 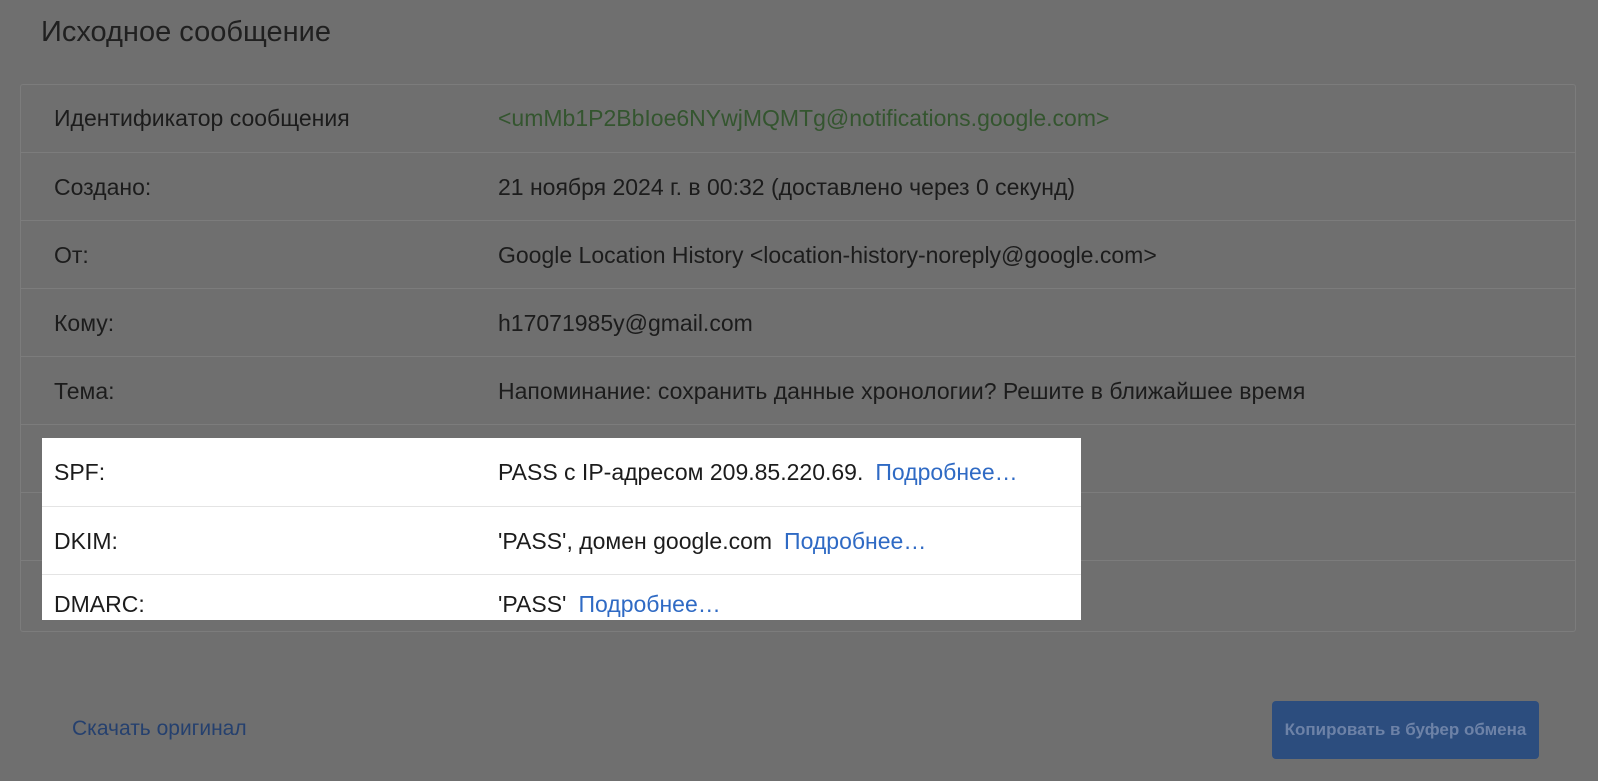 What do you see at coordinates (625, 323) in the screenshot?
I see `to-value: h17071985y@gmail.com` at bounding box center [625, 323].